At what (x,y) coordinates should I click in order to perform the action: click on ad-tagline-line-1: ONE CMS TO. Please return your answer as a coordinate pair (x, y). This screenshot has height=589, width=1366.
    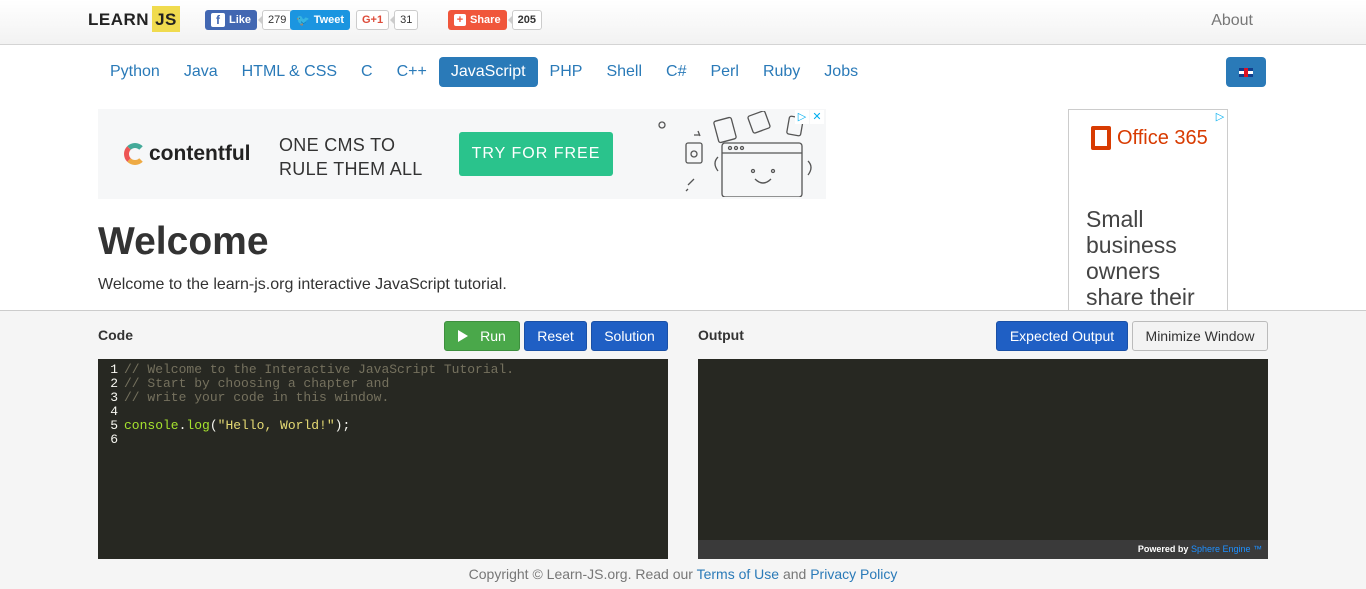
    Looking at the image, I should click on (337, 145).